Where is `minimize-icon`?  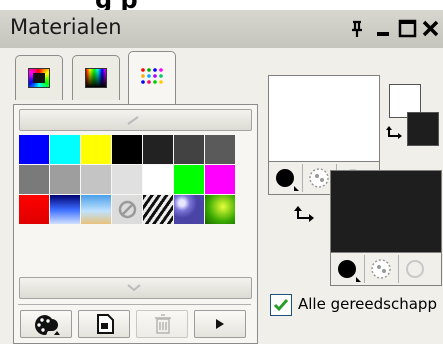 minimize-icon is located at coordinates (384, 29).